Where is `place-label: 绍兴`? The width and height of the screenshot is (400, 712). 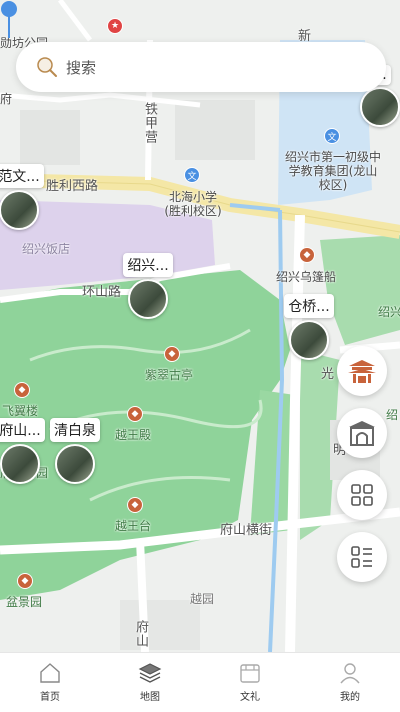 place-label: 绍兴 is located at coordinates (389, 312).